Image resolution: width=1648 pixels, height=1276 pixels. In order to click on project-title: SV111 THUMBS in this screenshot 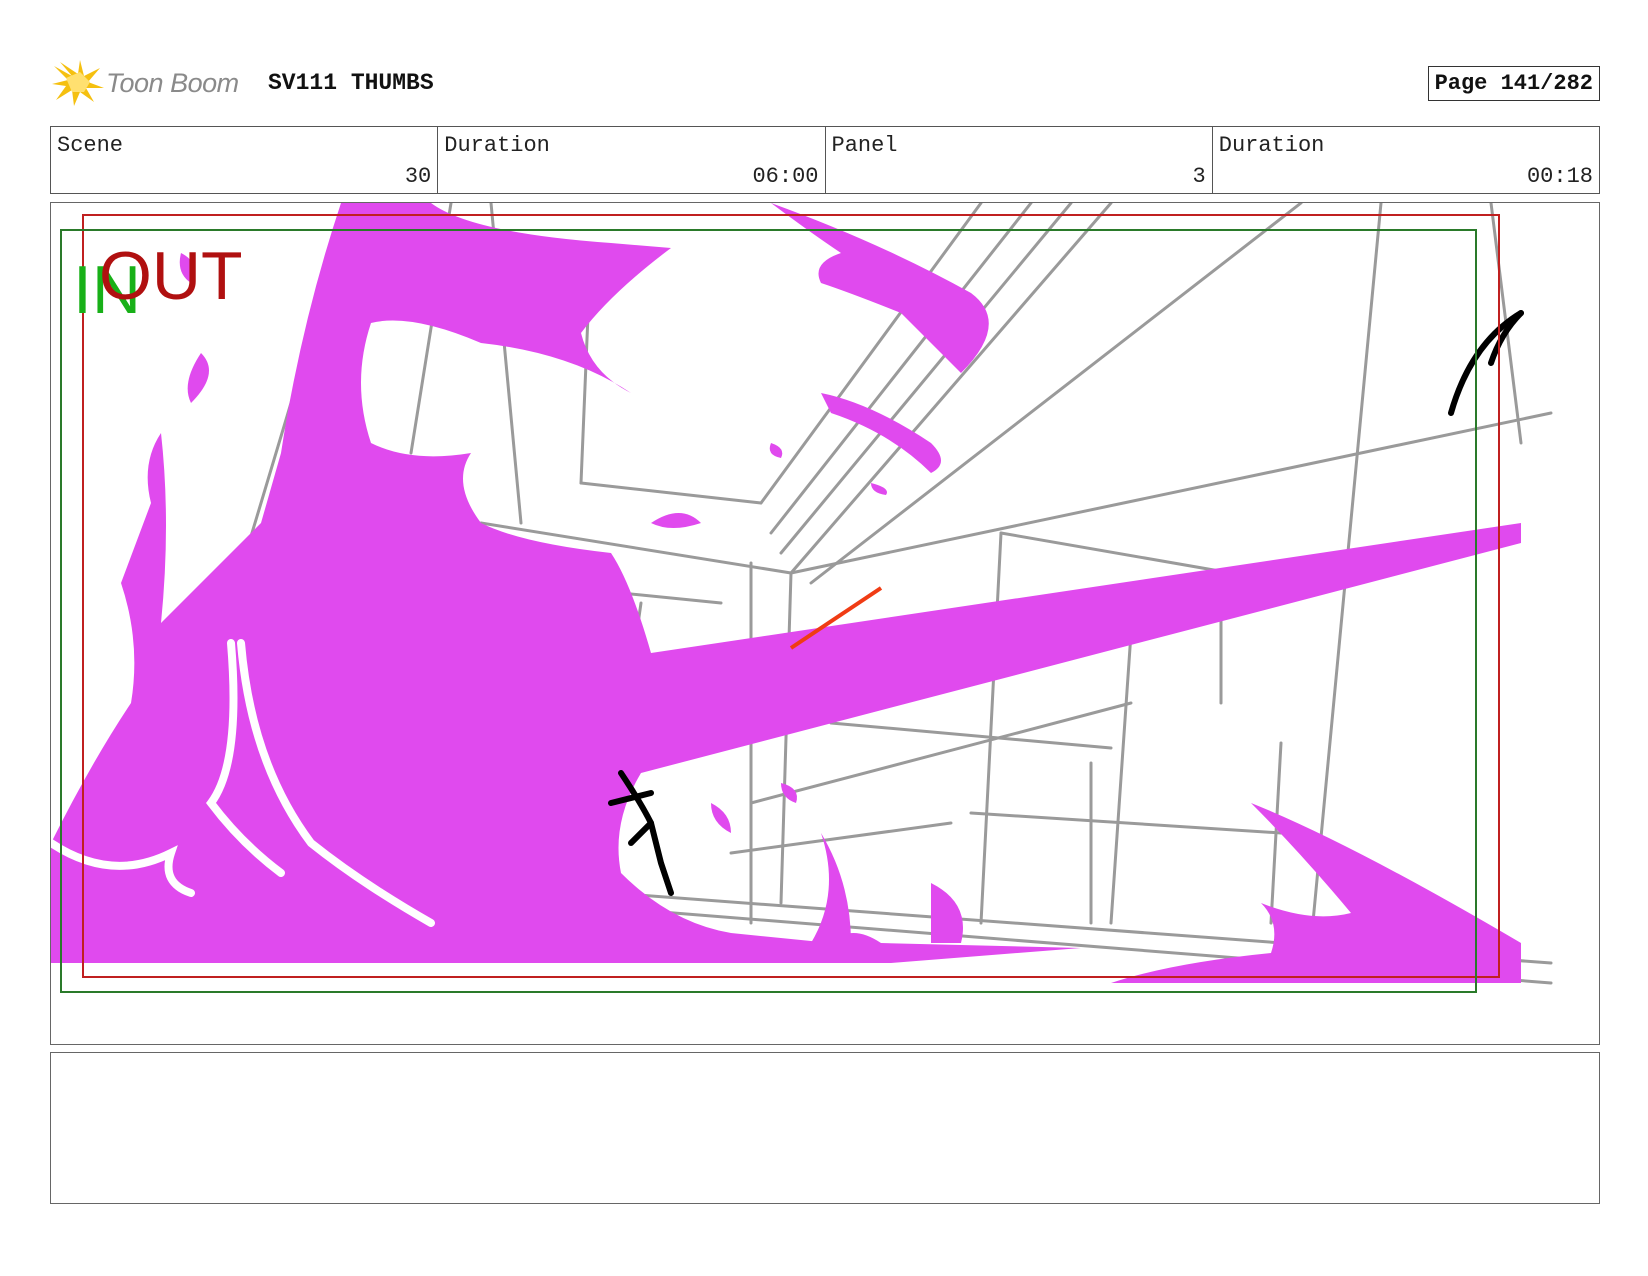, I will do `click(351, 83)`.